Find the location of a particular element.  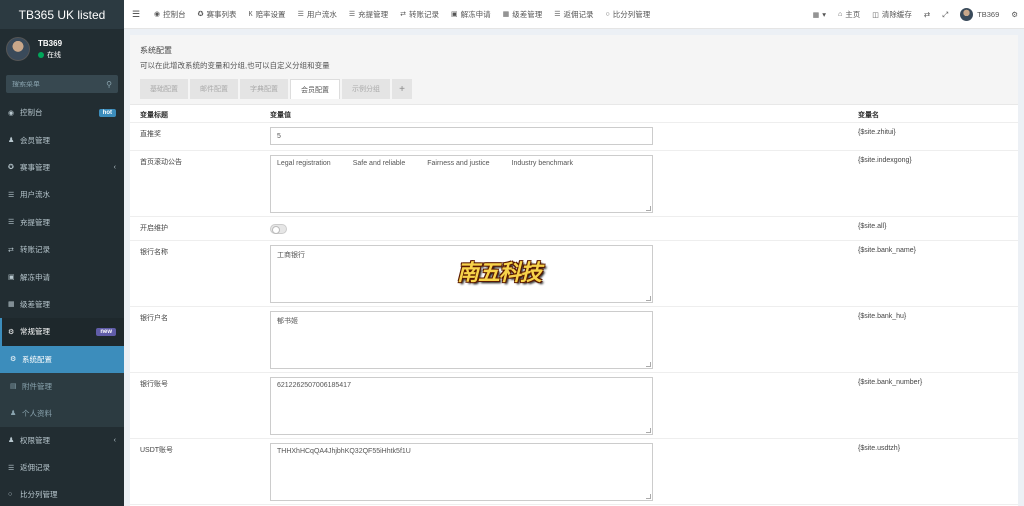

app-logo: TB365 UK listed is located at coordinates (62, 14).